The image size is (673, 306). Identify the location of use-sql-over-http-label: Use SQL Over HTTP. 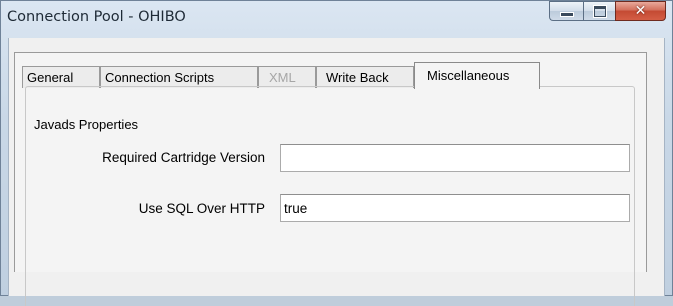
(201, 208).